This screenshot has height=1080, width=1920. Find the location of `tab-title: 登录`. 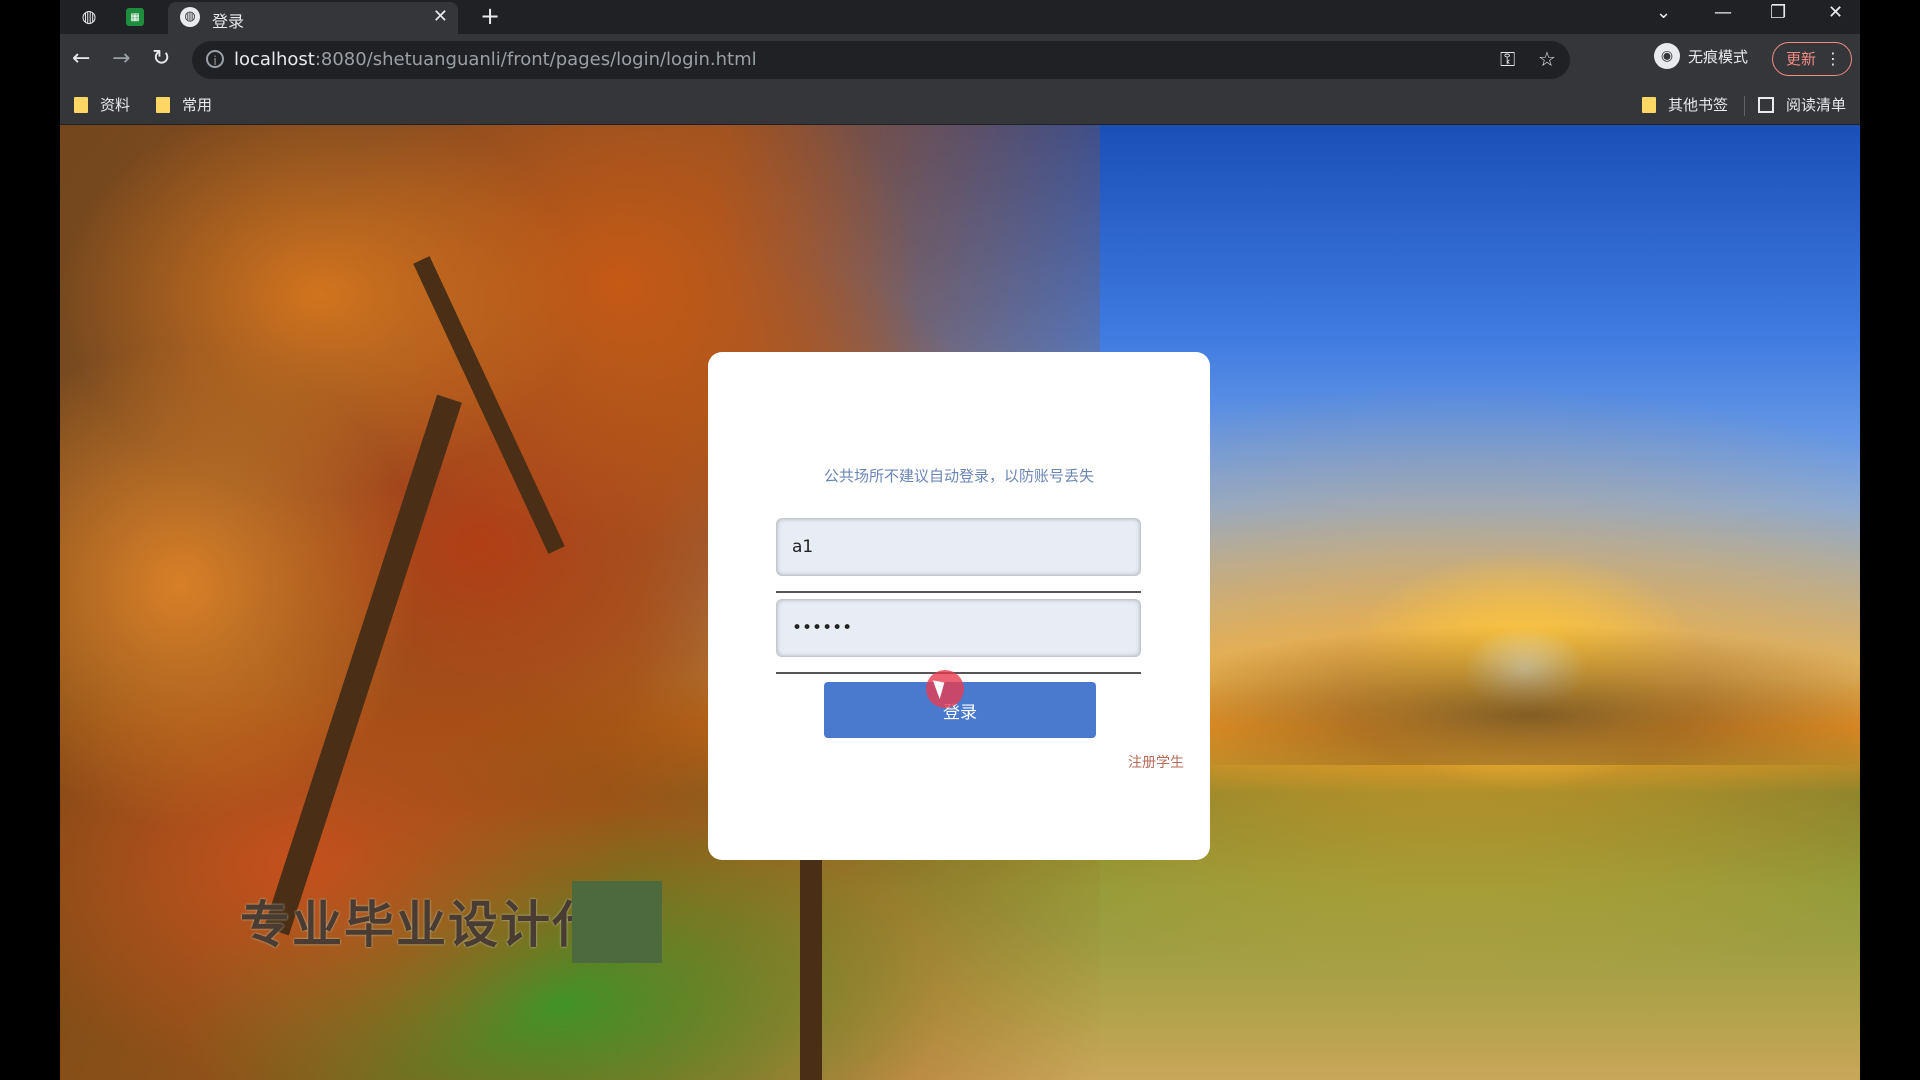

tab-title: 登录 is located at coordinates (228, 21).